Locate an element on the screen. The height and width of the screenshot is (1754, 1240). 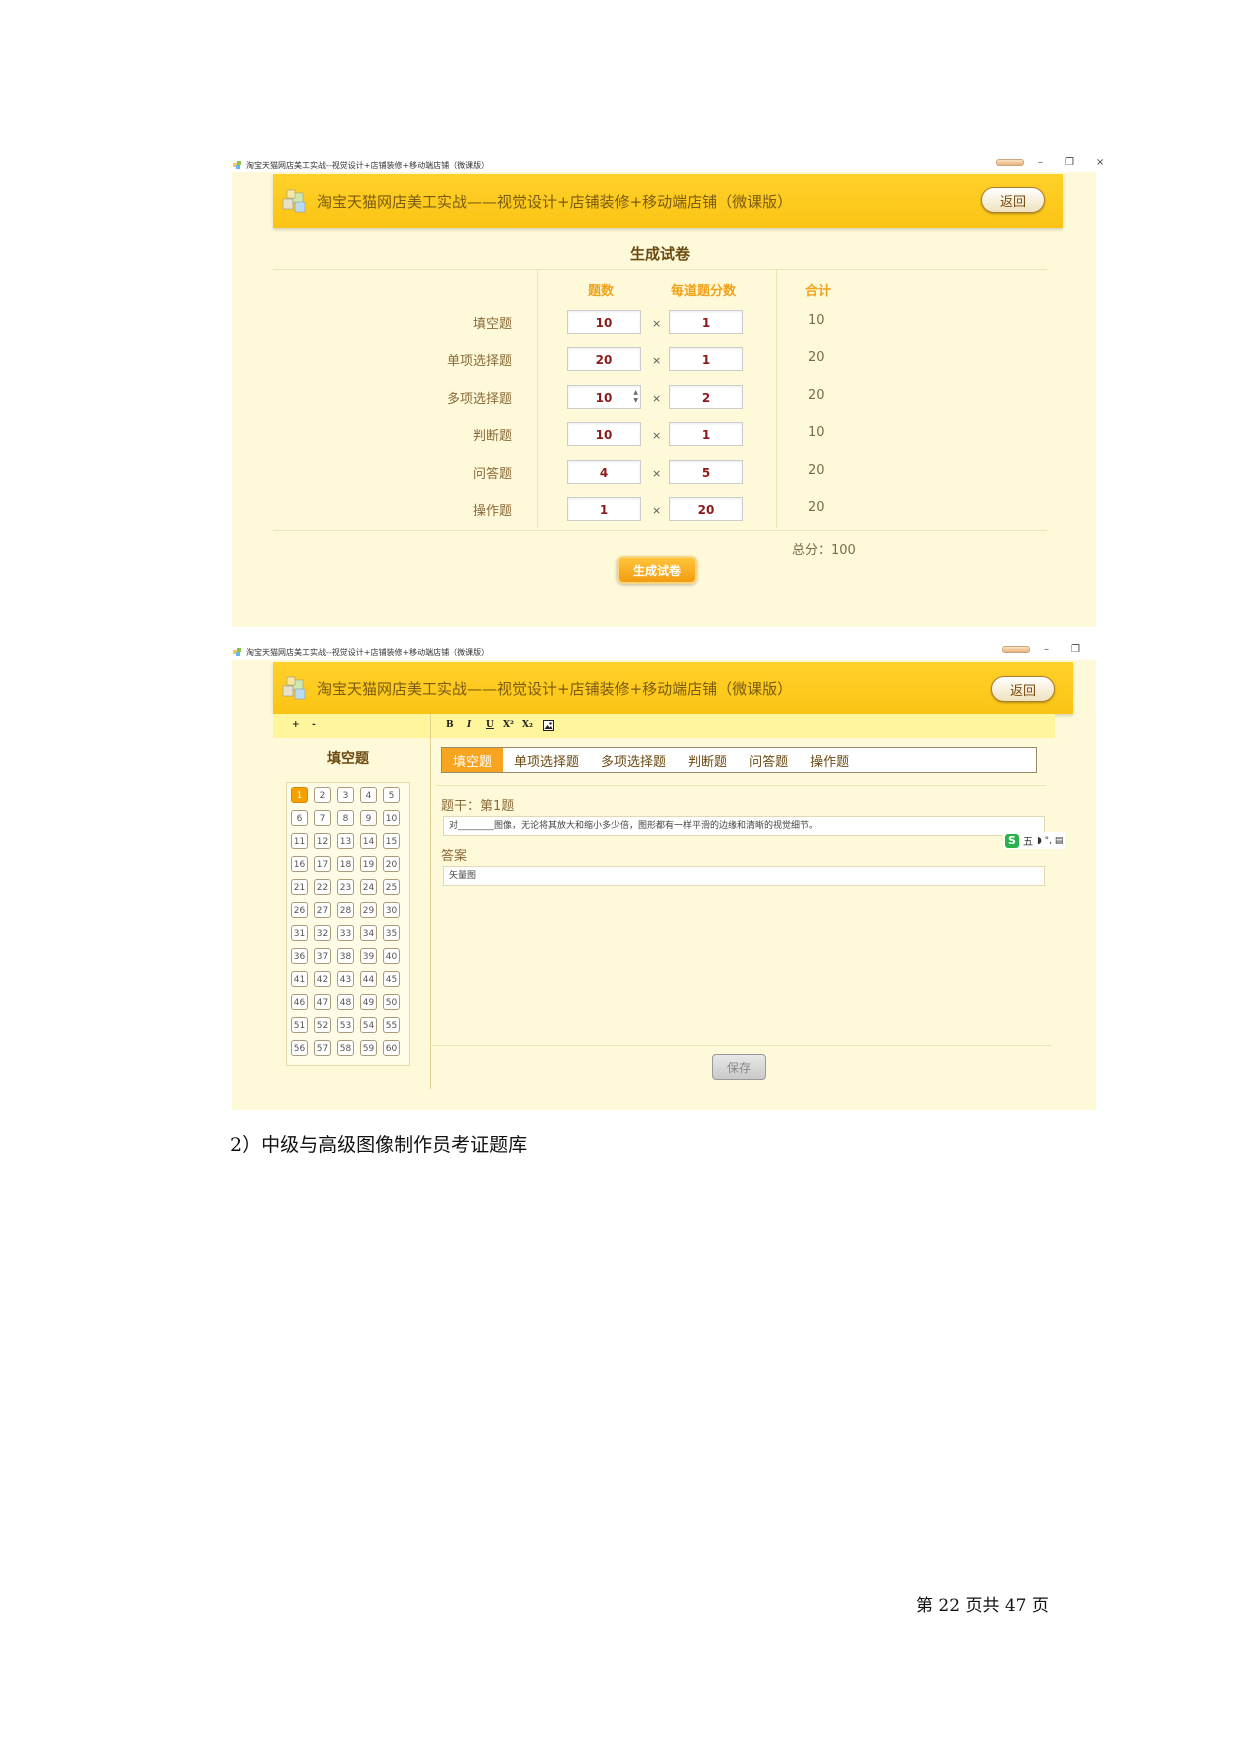
question-number-button: 59 is located at coordinates (368, 1048).